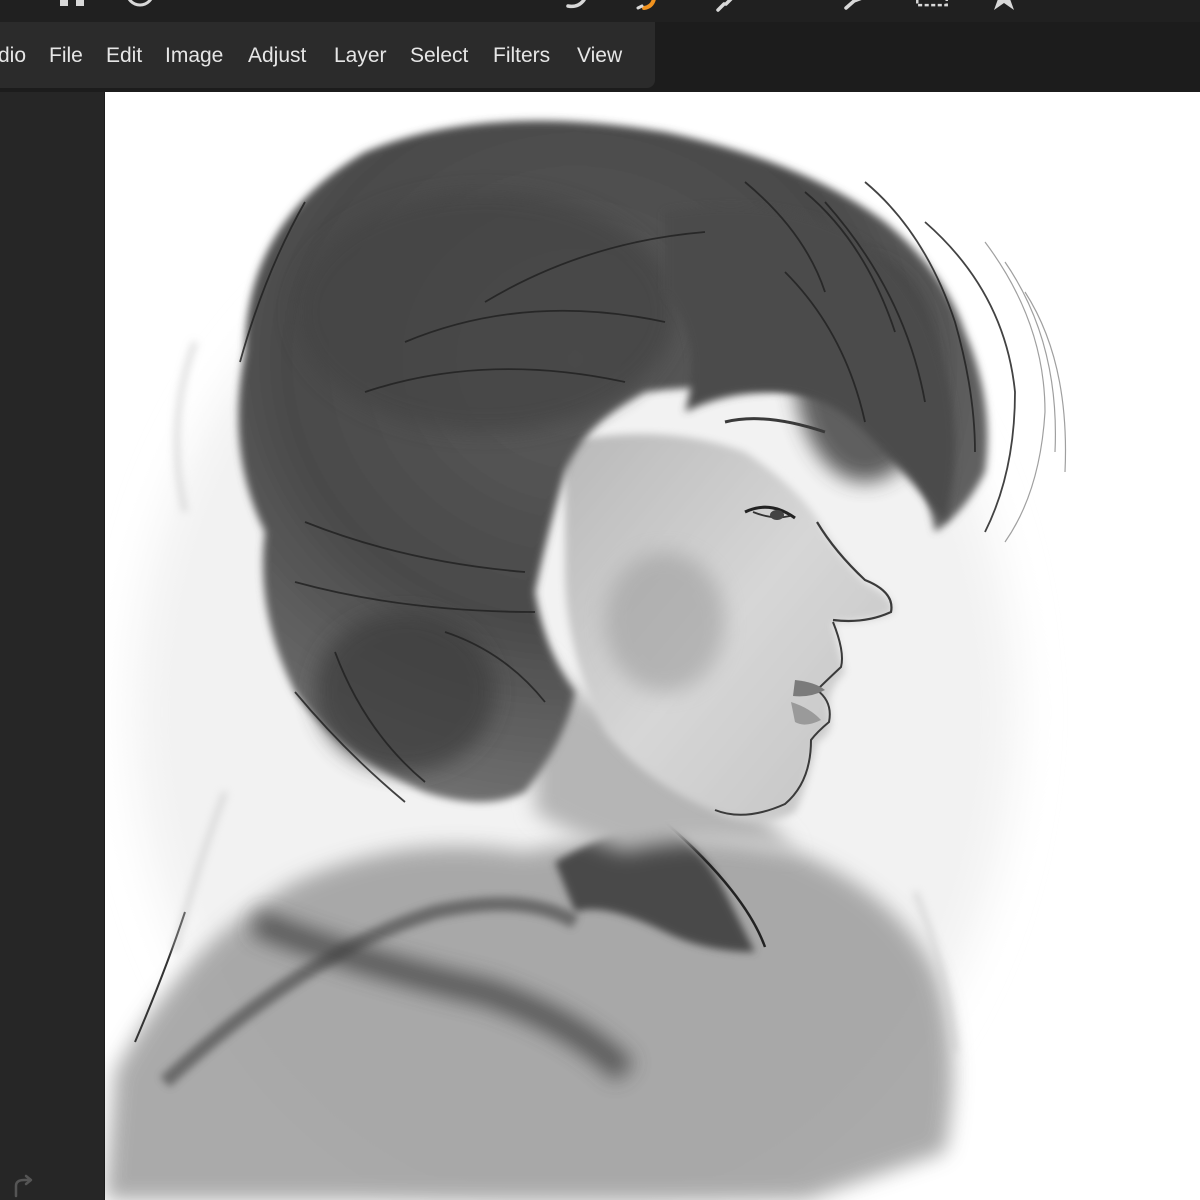 This screenshot has width=1200, height=1200. What do you see at coordinates (1004, 8) in the screenshot?
I see `favorites-star-icon` at bounding box center [1004, 8].